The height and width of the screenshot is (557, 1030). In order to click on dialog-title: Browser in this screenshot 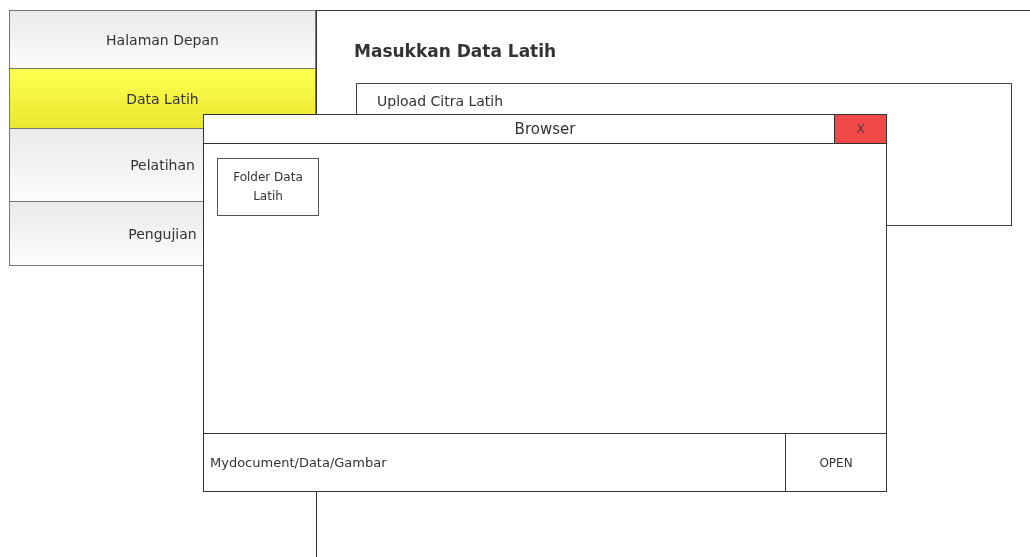, I will do `click(545, 129)`.